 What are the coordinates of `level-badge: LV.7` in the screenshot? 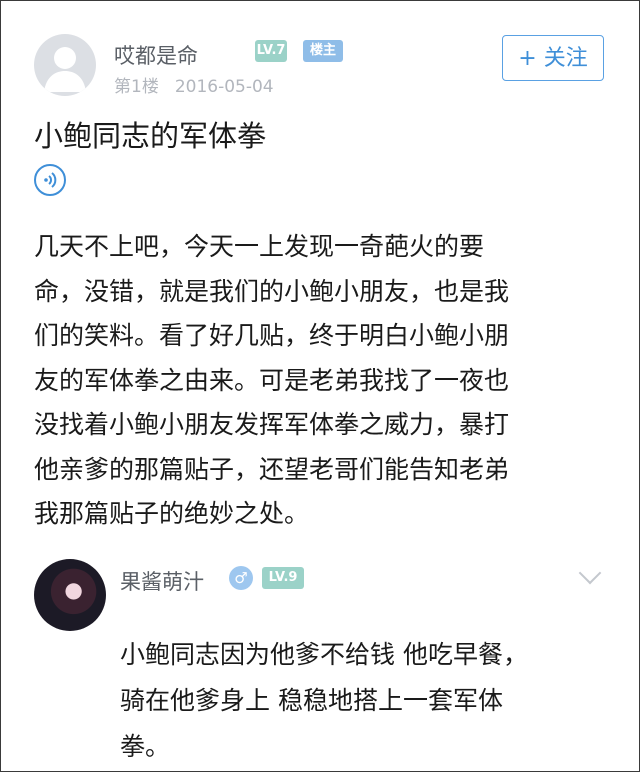 It's located at (271, 51).